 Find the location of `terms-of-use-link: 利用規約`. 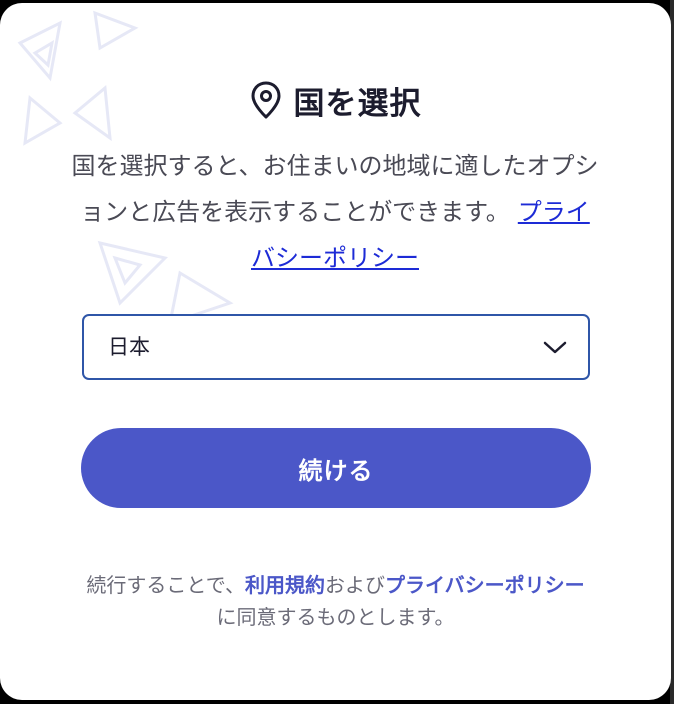

terms-of-use-link: 利用規約 is located at coordinates (285, 585).